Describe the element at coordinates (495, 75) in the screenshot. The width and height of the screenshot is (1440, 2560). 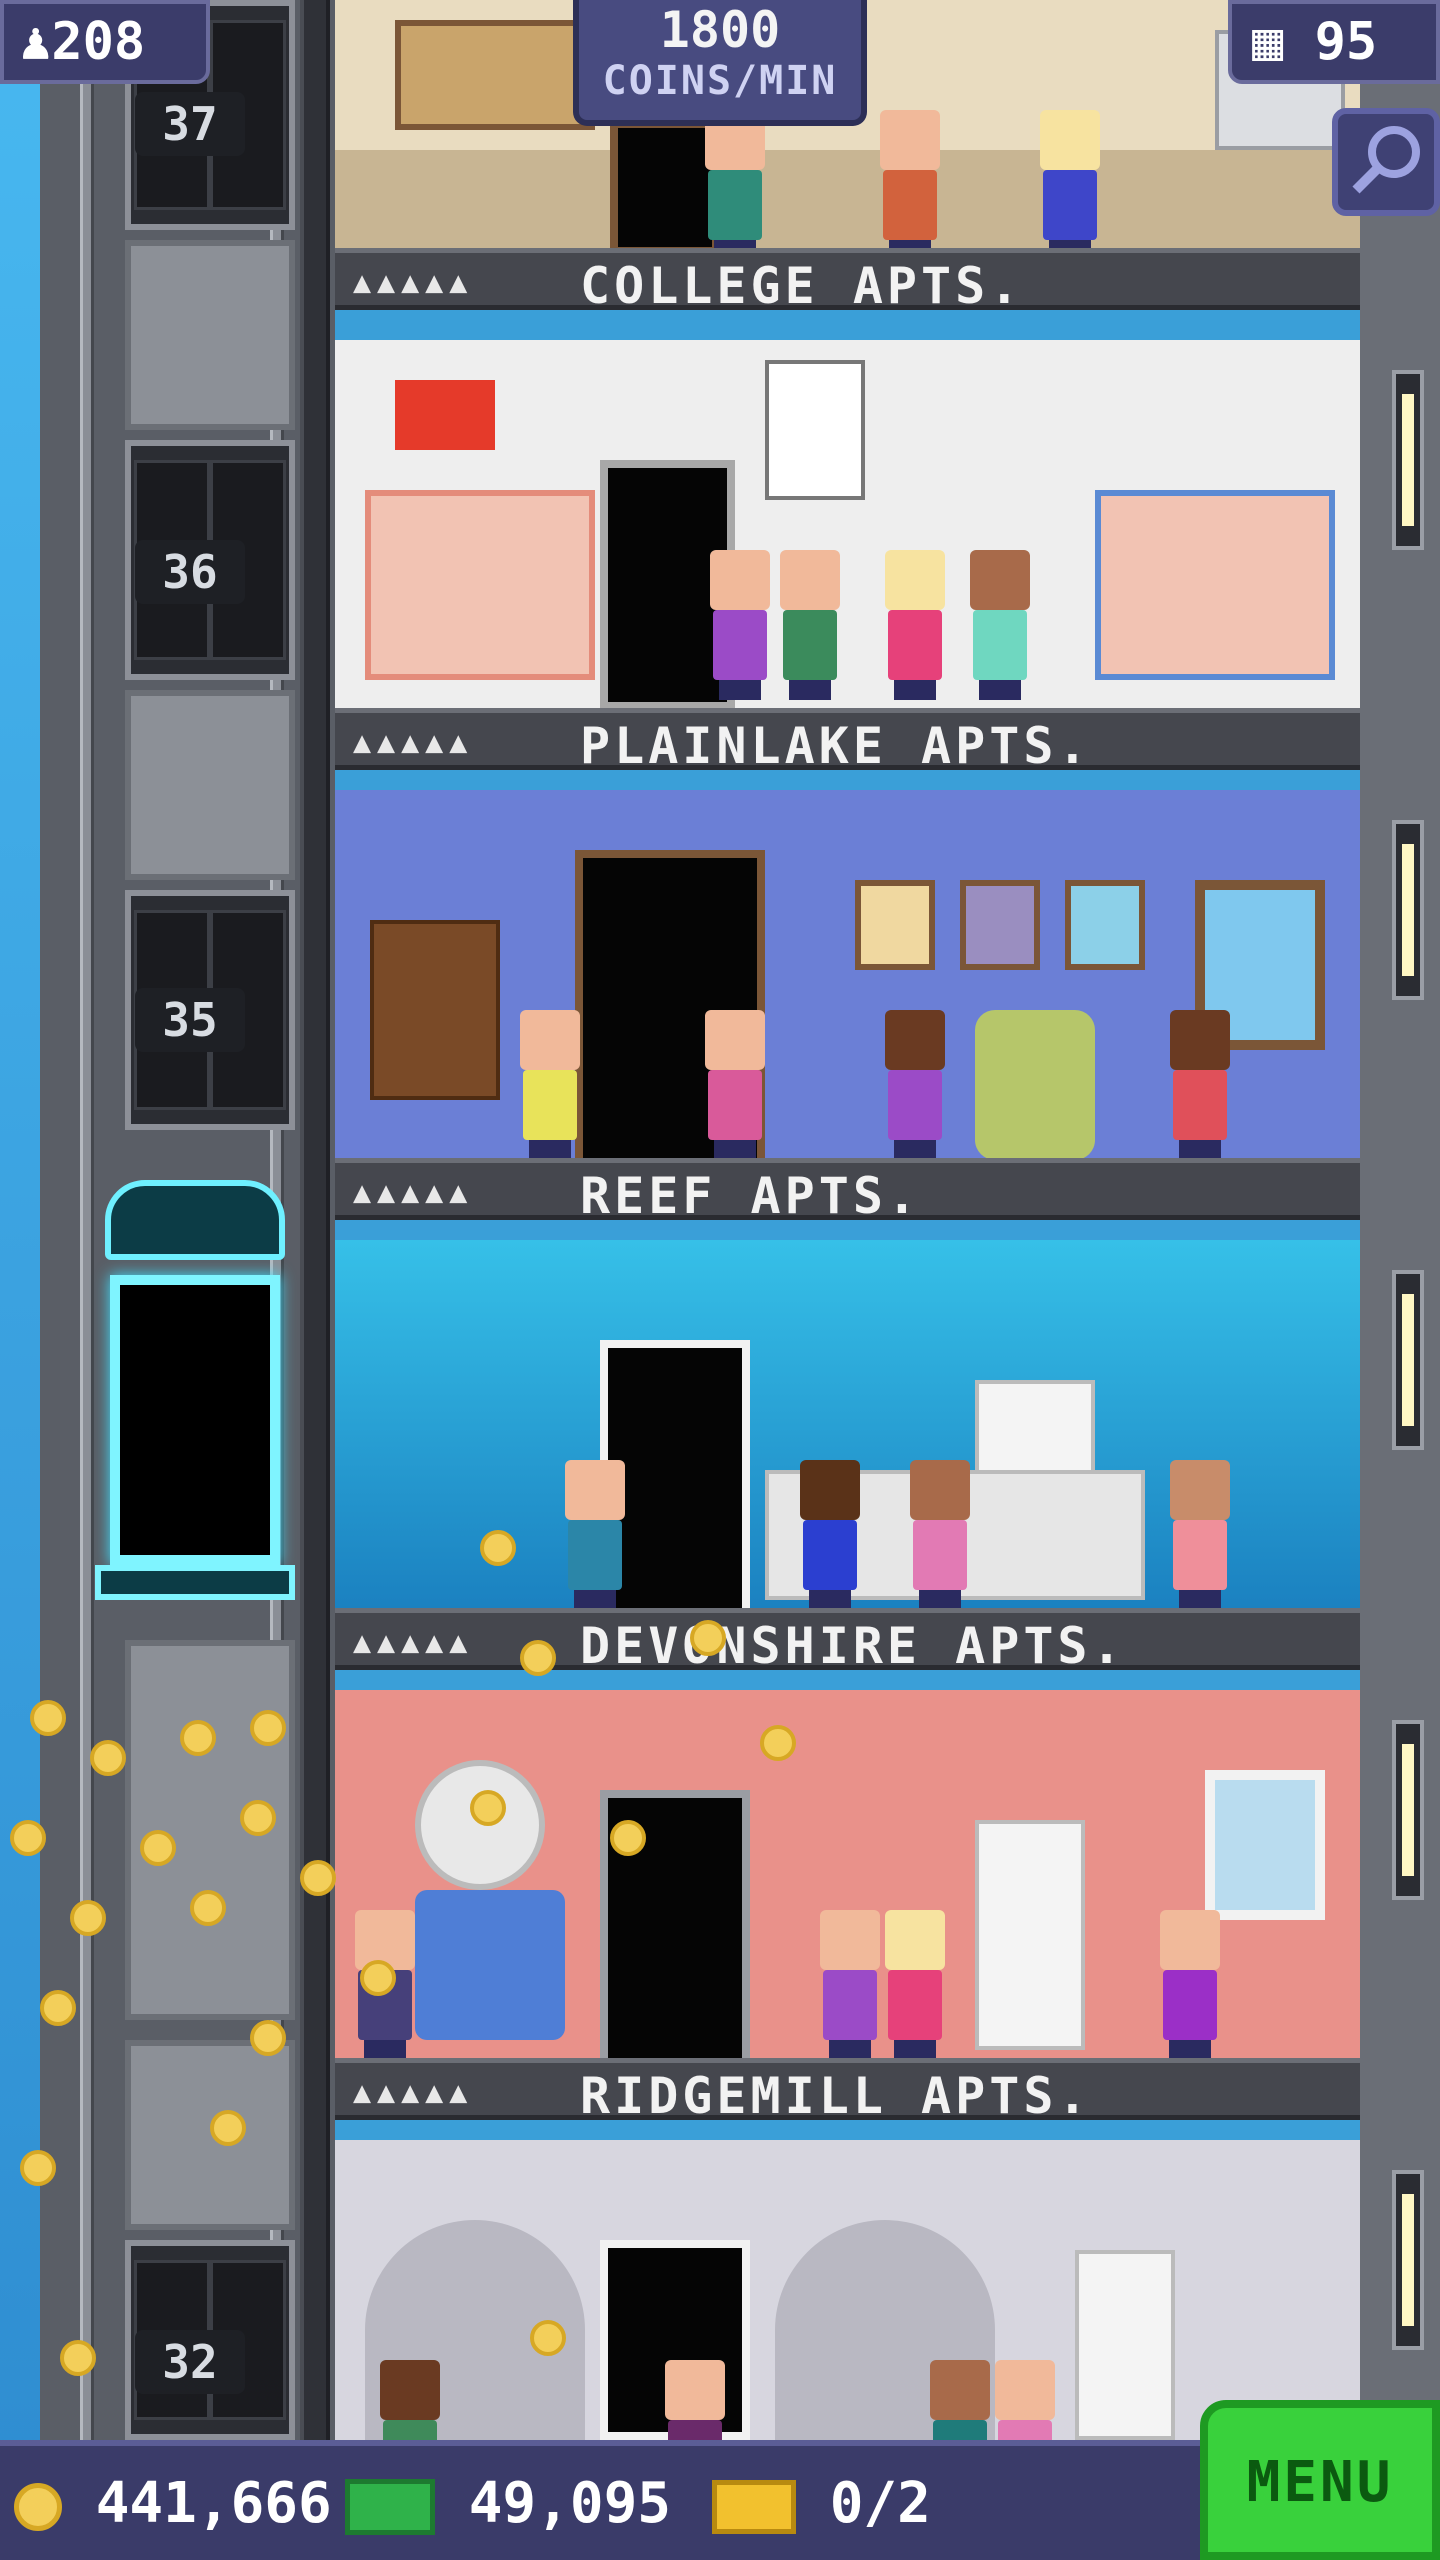
I see `window-panel` at that location.